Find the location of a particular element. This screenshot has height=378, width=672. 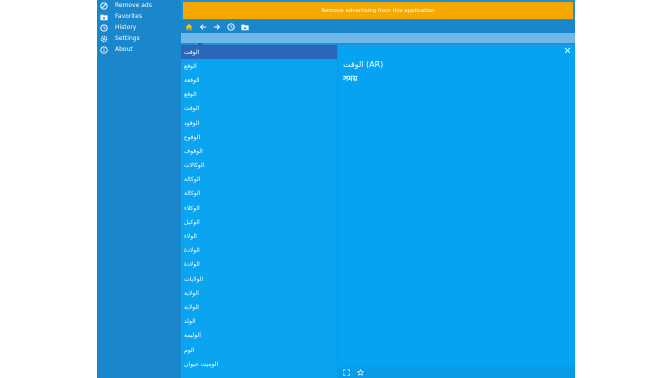

ad-banner-text: Remove advertising from this application is located at coordinates (378, 10).